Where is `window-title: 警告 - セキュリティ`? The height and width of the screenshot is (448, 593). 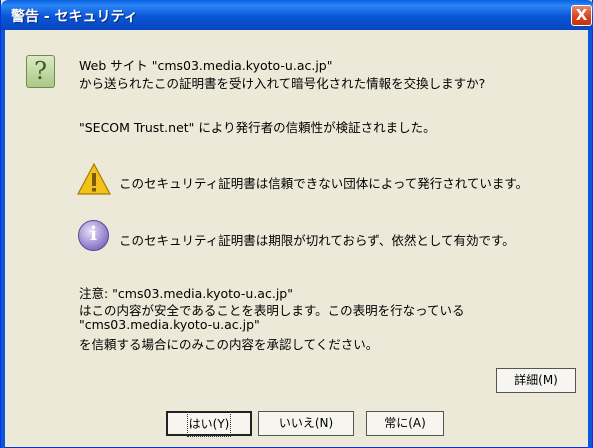
window-title: 警告 - セキュリティ is located at coordinates (74, 17).